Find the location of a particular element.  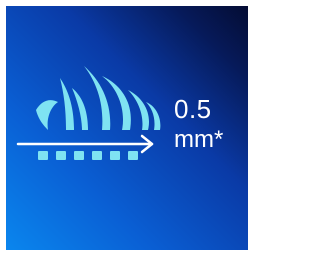

length-value: 0.5 is located at coordinates (193, 109).